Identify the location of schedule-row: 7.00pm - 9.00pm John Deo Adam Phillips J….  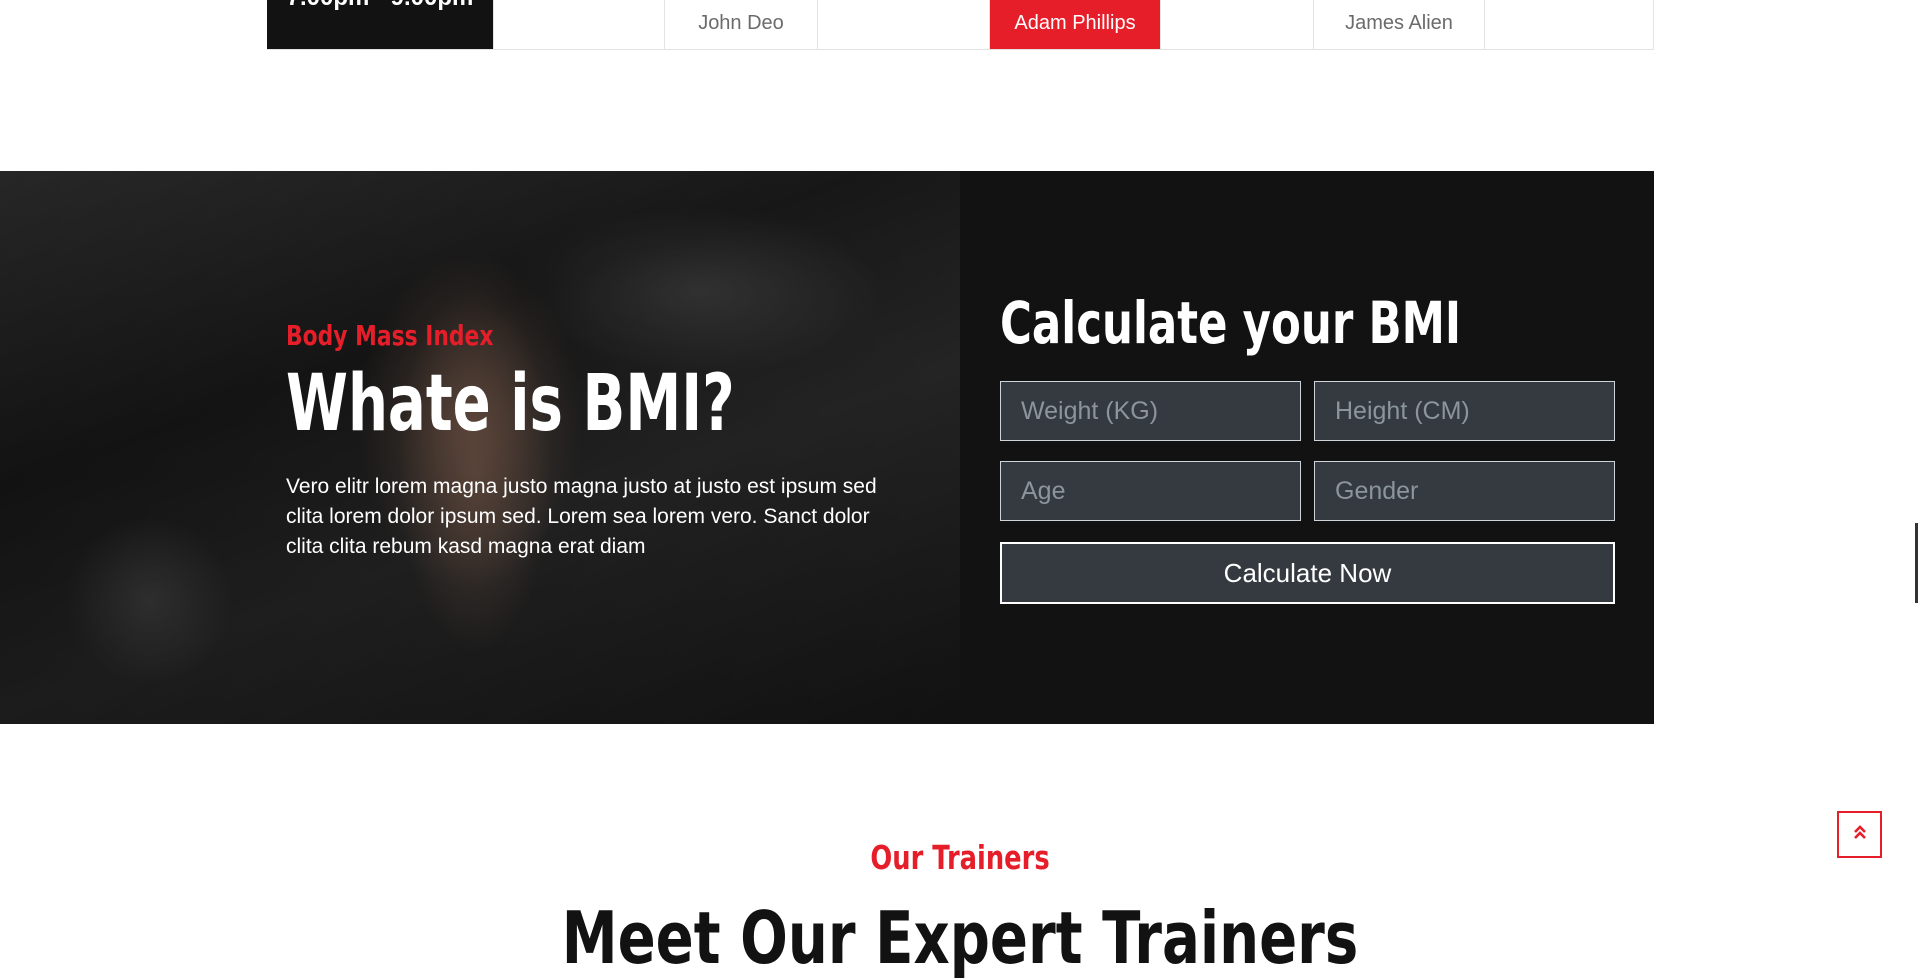
(960, 25).